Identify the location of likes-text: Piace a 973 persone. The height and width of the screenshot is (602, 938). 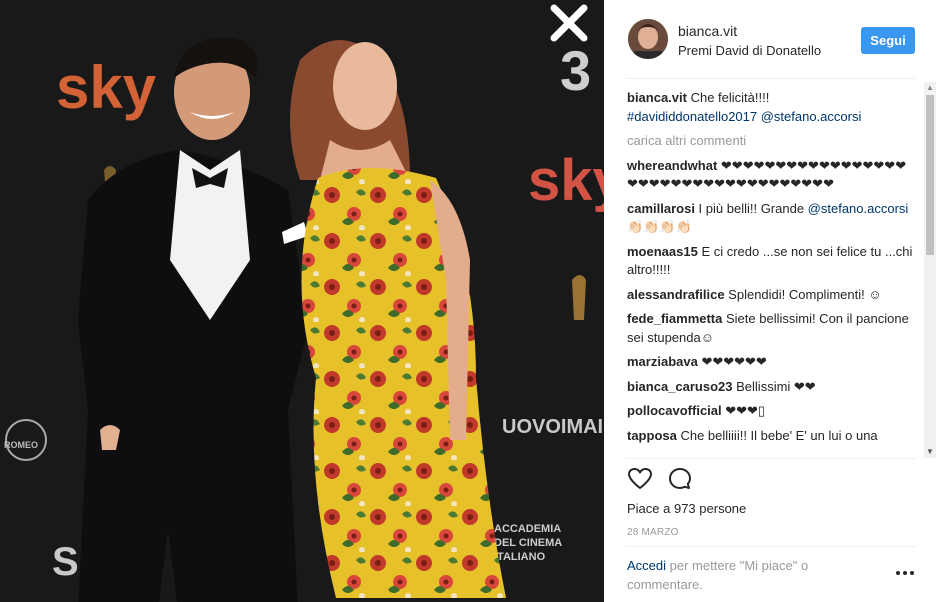
(687, 508).